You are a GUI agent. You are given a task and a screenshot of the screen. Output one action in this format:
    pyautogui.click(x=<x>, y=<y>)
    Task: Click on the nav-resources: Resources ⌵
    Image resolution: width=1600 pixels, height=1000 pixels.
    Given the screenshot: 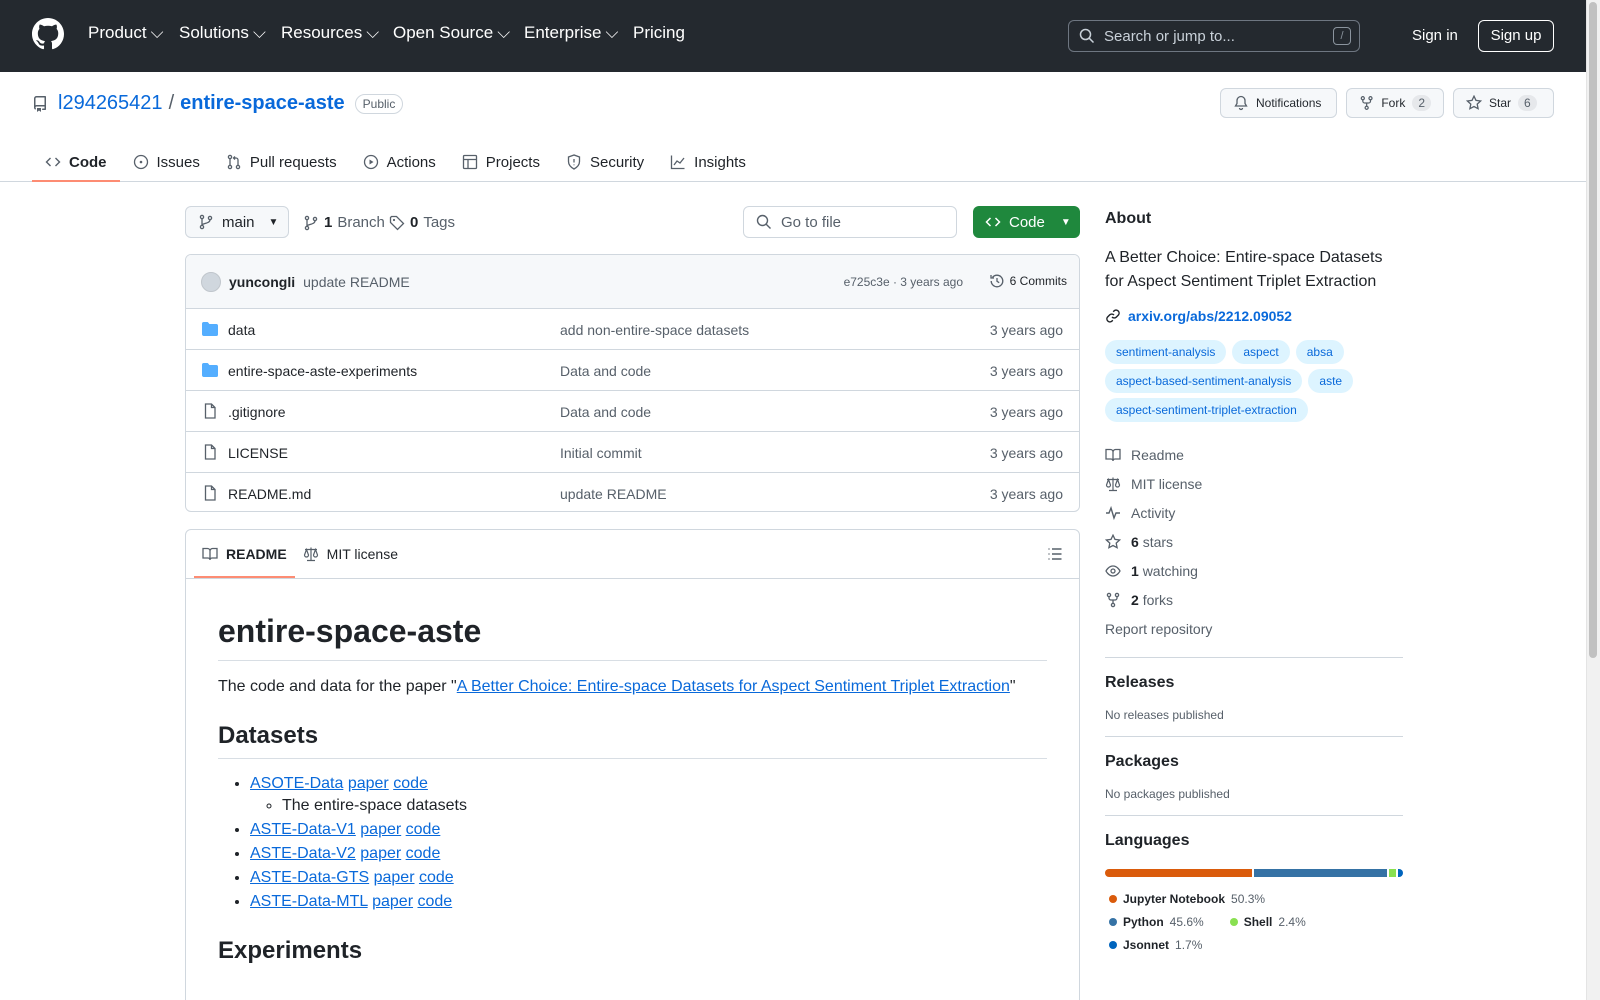 What is the action you would take?
    pyautogui.click(x=330, y=33)
    